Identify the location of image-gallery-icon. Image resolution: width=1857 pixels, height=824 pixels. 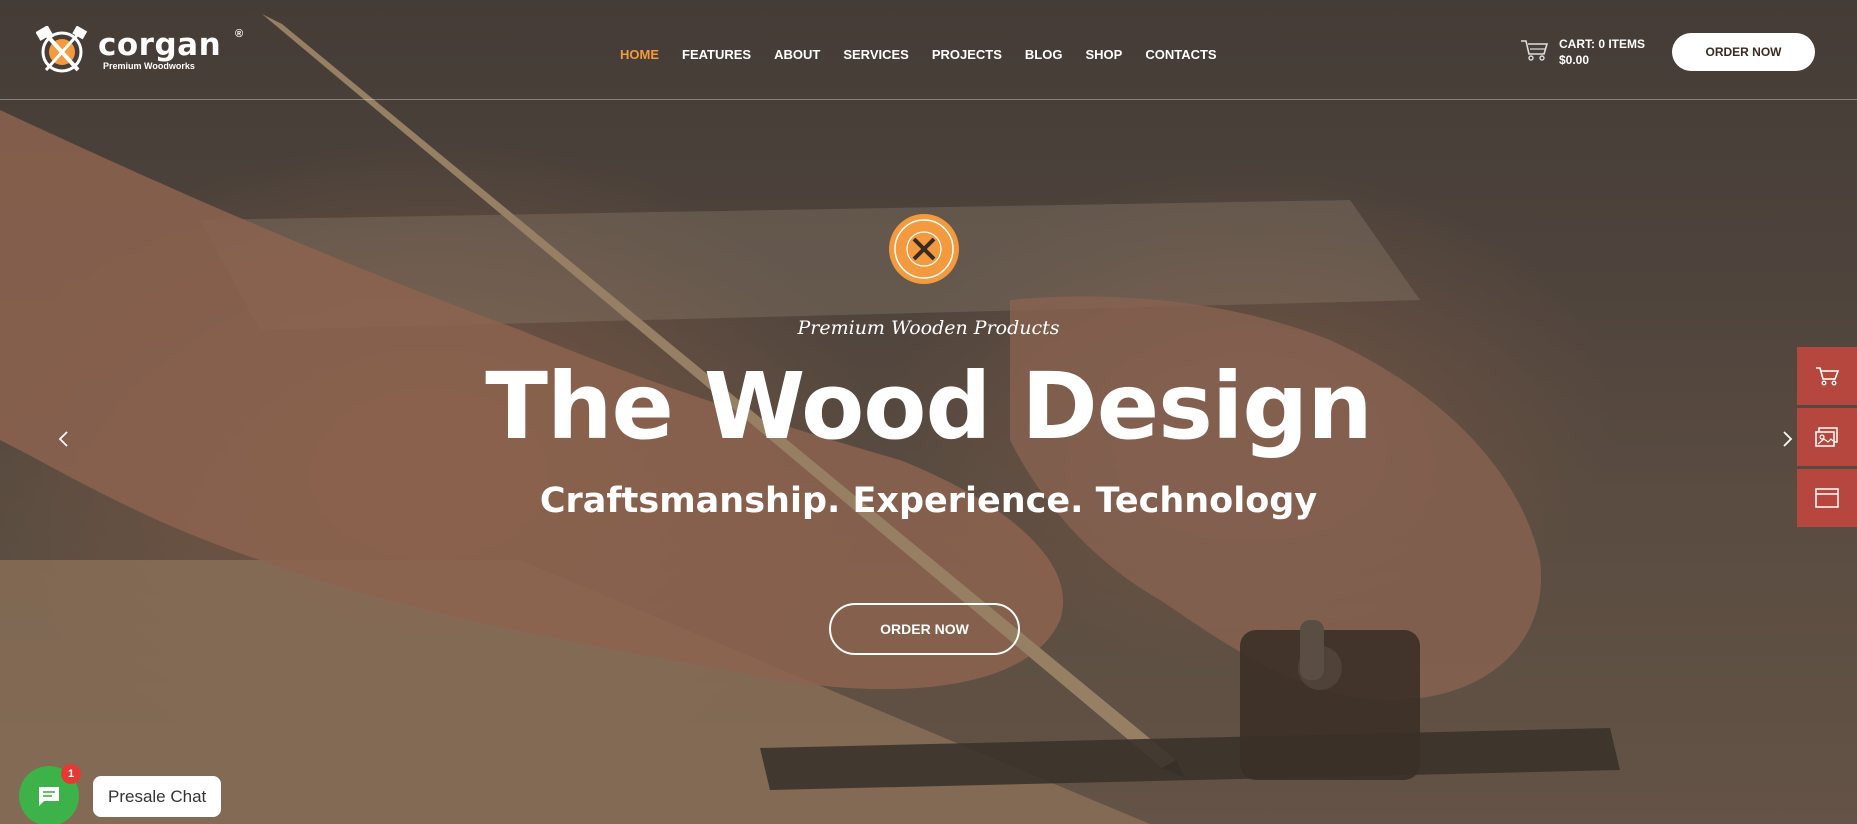
(1826, 437).